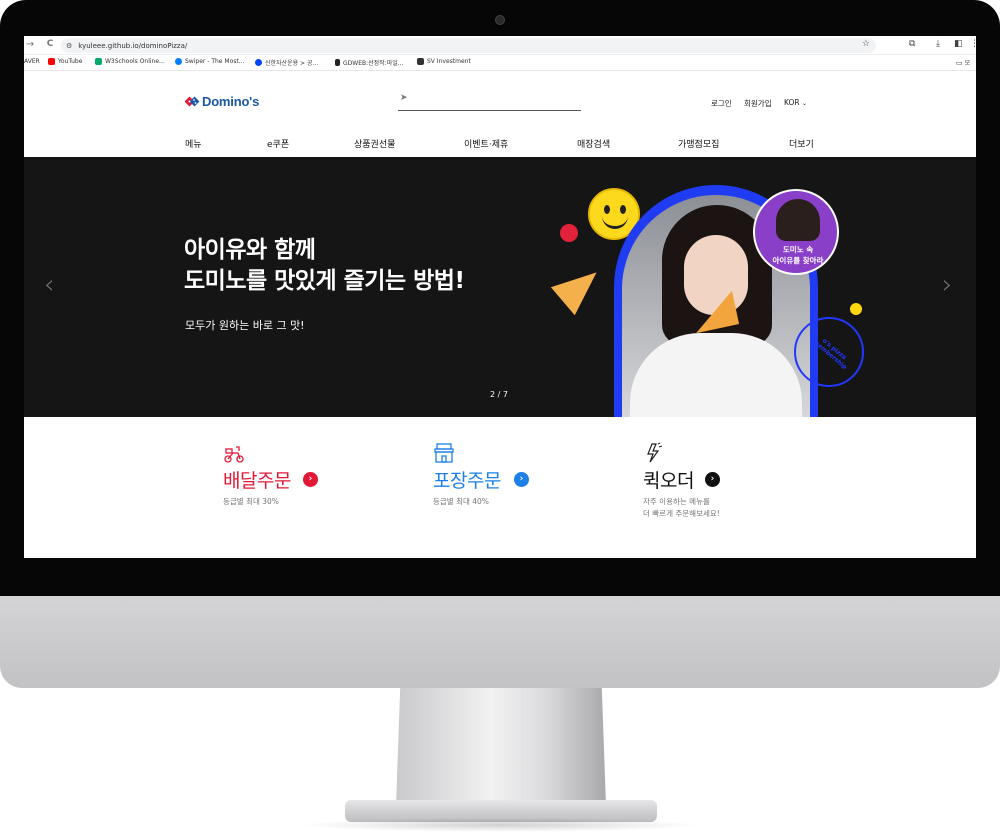 Image resolution: width=1000 pixels, height=840 pixels. What do you see at coordinates (500, 20) in the screenshot?
I see `camera-icon` at bounding box center [500, 20].